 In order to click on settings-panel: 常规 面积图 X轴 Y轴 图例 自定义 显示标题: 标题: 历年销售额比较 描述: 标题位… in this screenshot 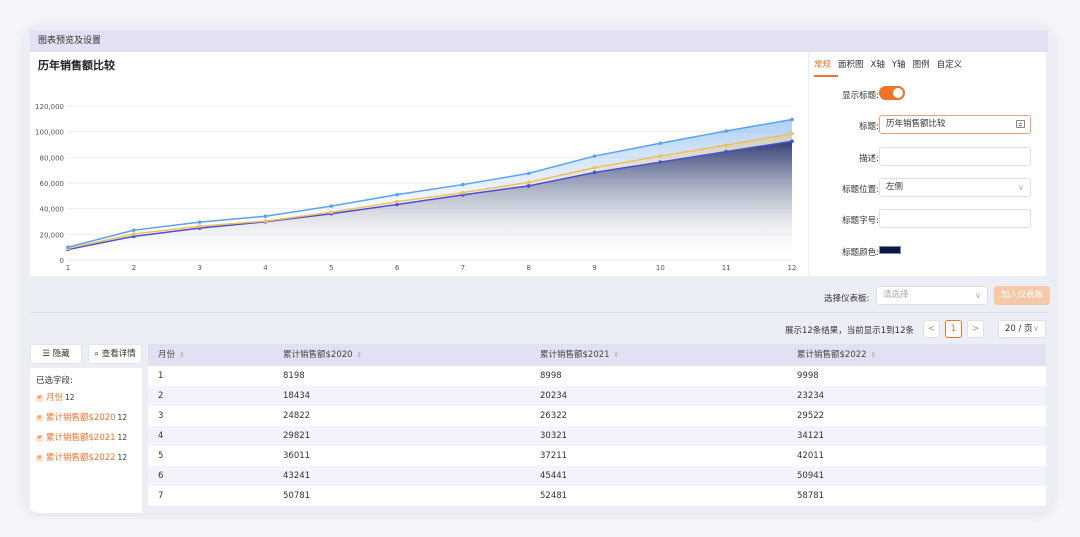, I will do `click(927, 164)`.